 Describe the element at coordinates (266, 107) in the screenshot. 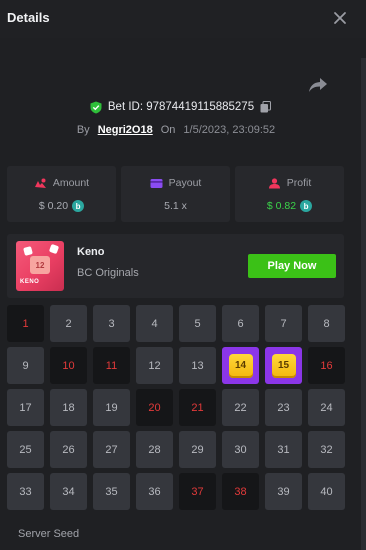

I see `copy-icon` at that location.